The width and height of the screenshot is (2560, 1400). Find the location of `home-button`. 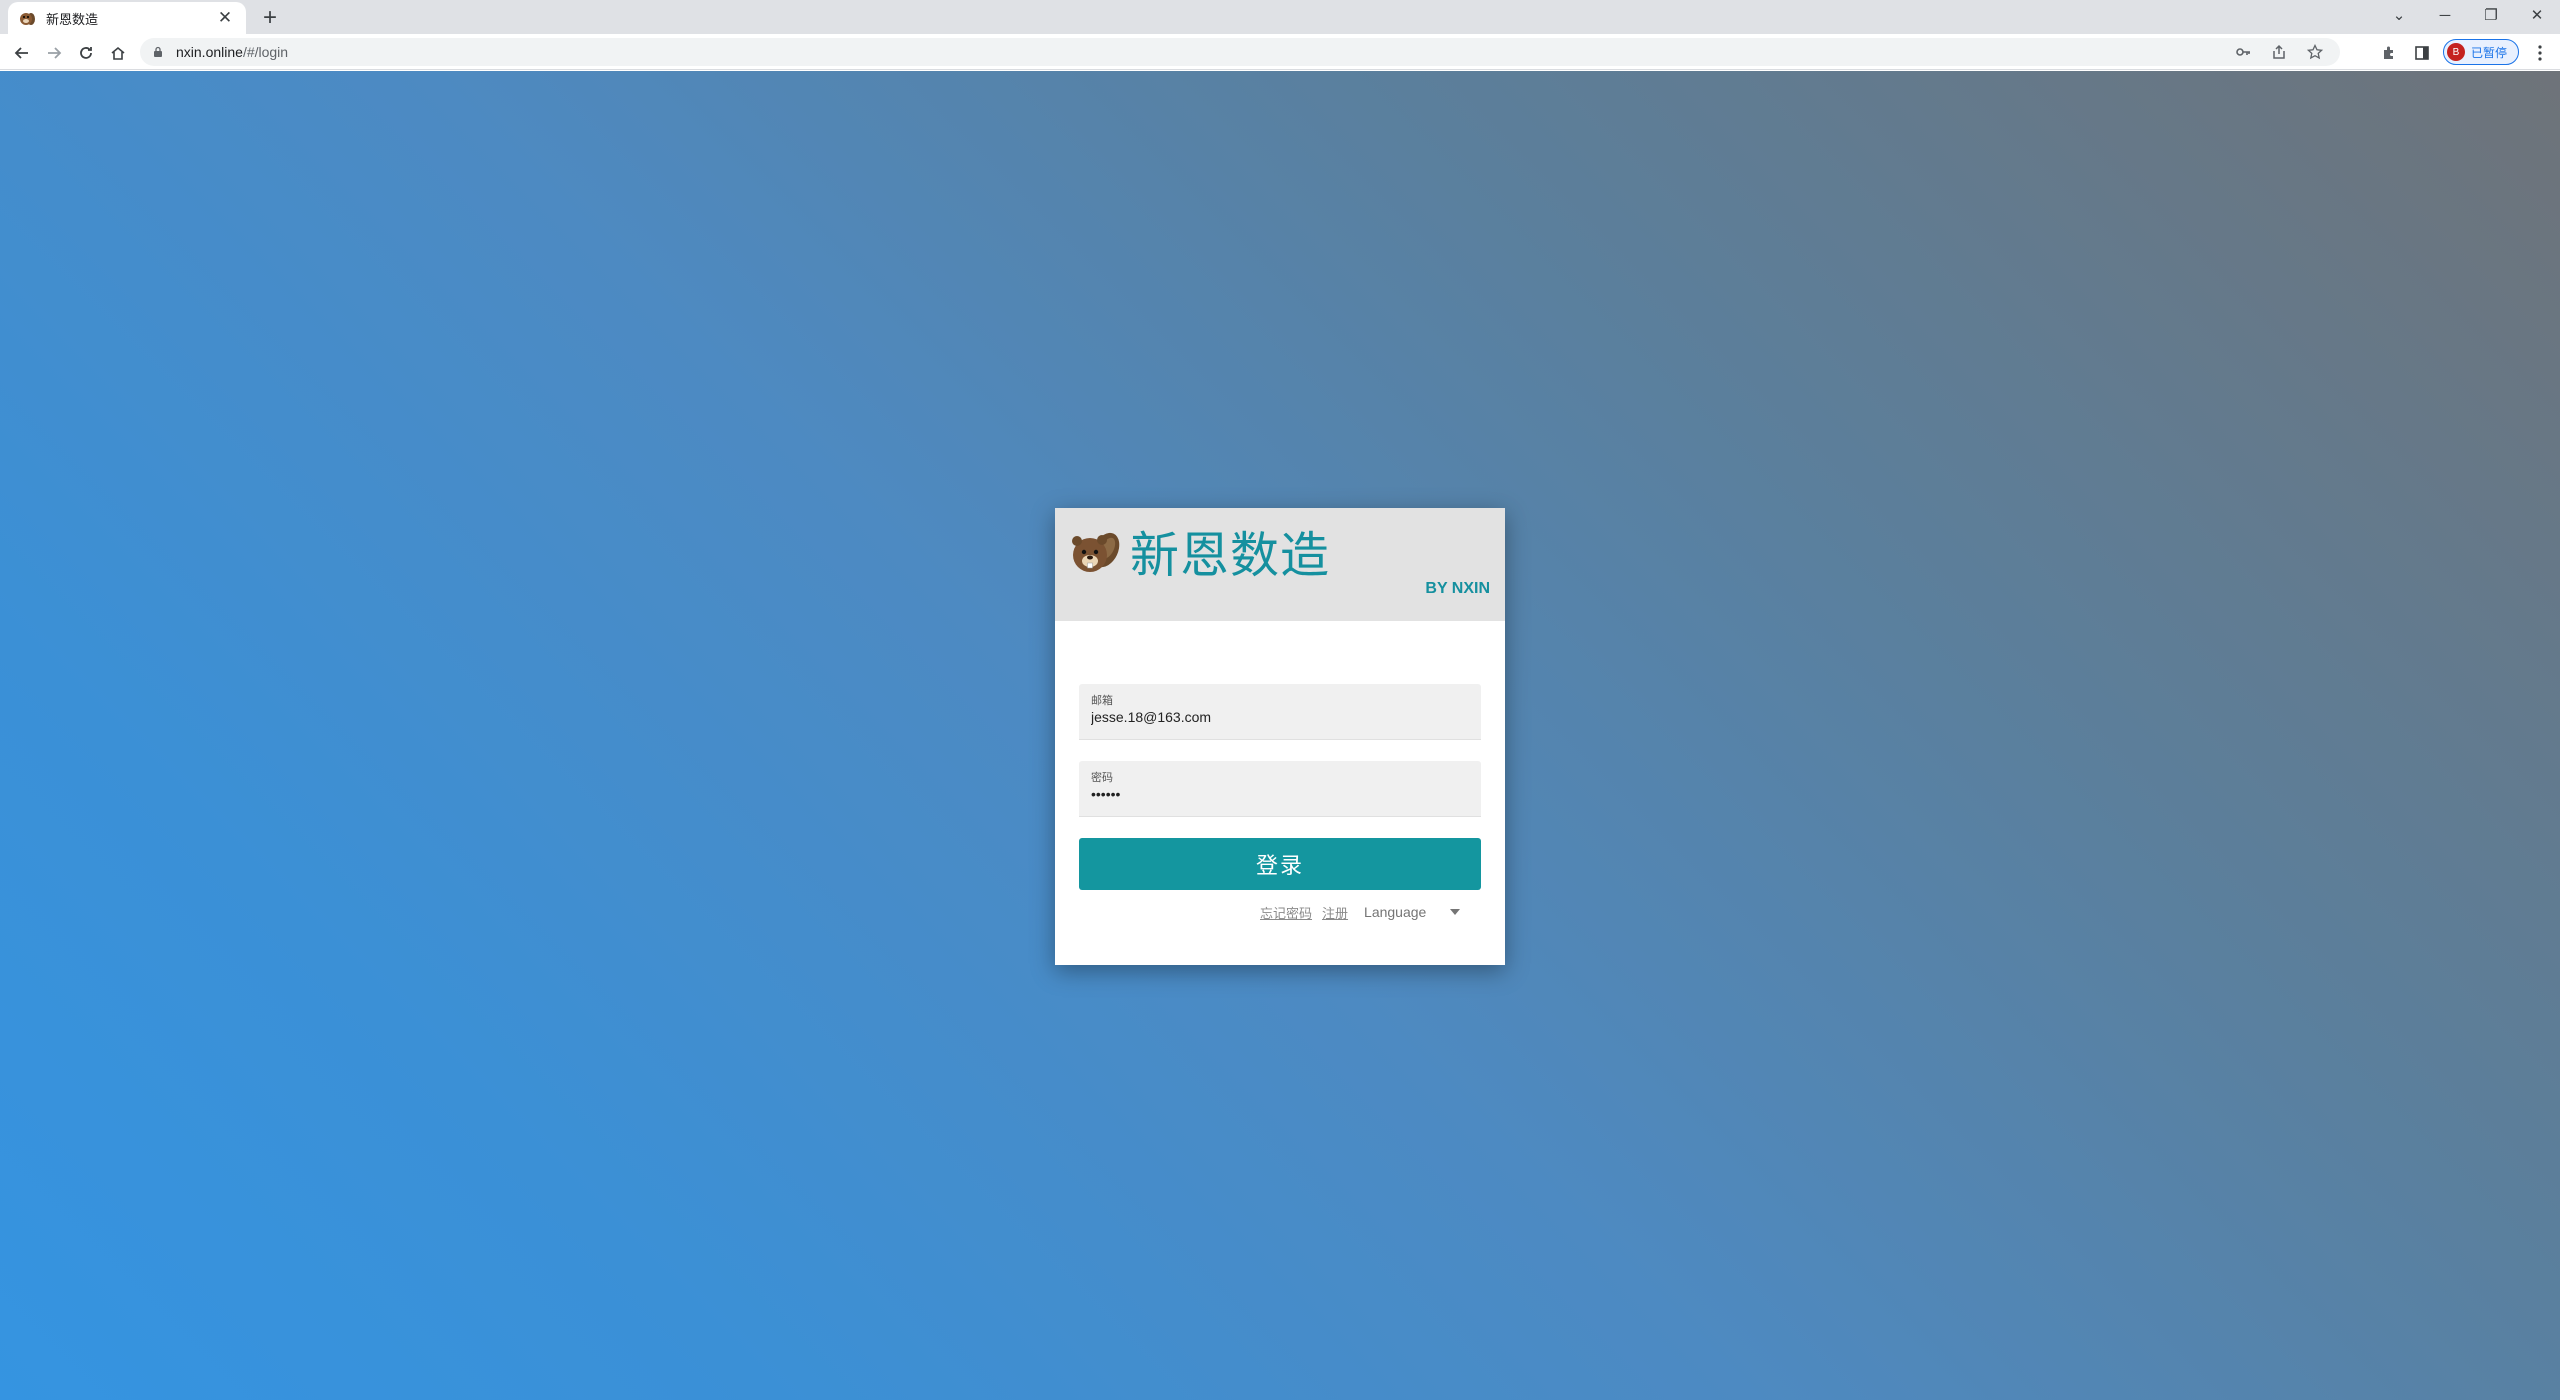

home-button is located at coordinates (118, 53).